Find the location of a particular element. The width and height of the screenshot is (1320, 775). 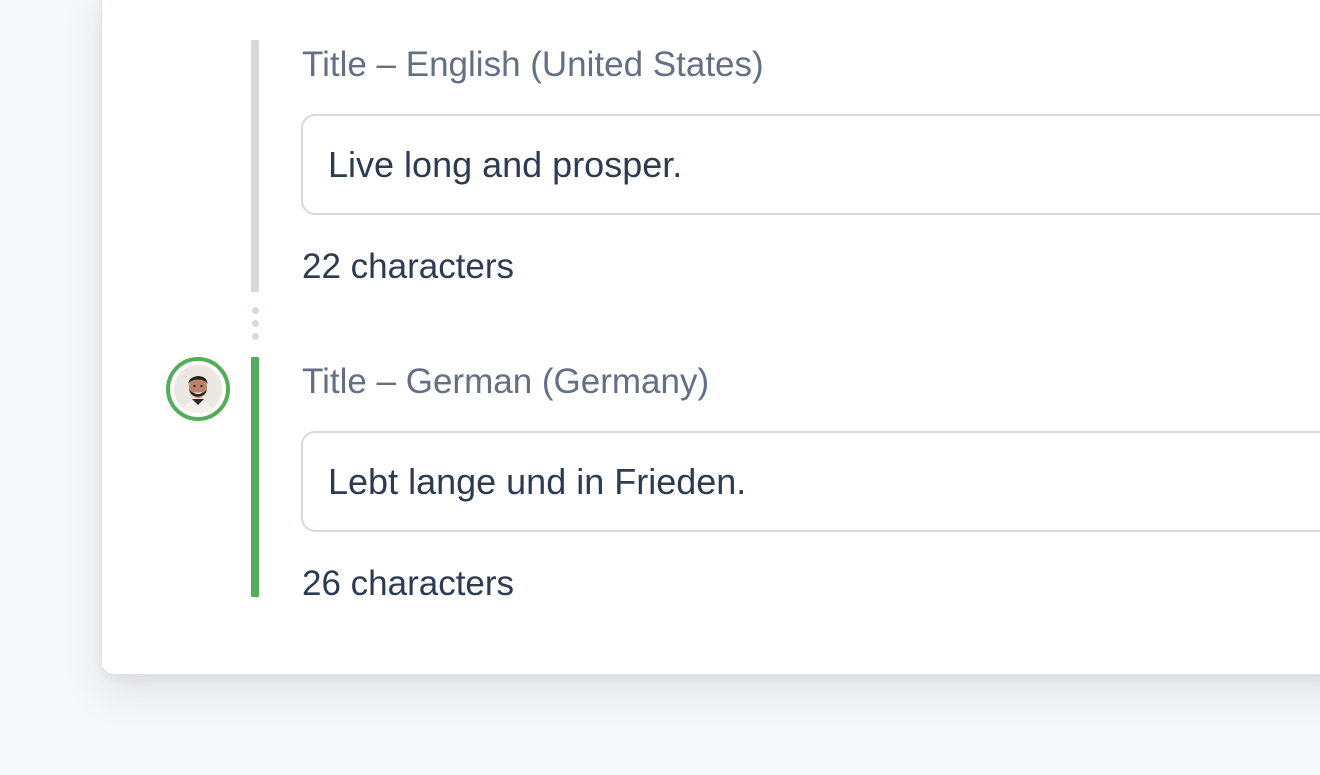

field-german-char-count: 26 characters is located at coordinates (408, 583).